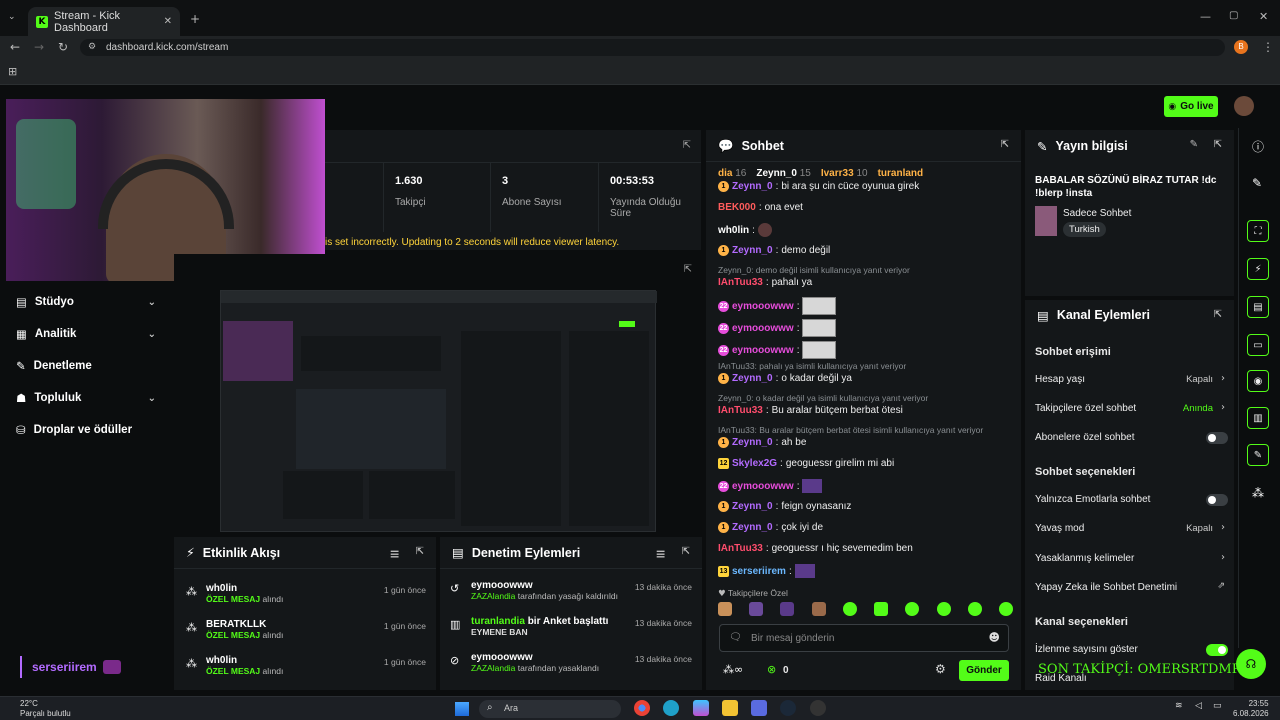 This screenshot has height=720, width=1280. I want to click on forward-icon: →, so click(39, 47).